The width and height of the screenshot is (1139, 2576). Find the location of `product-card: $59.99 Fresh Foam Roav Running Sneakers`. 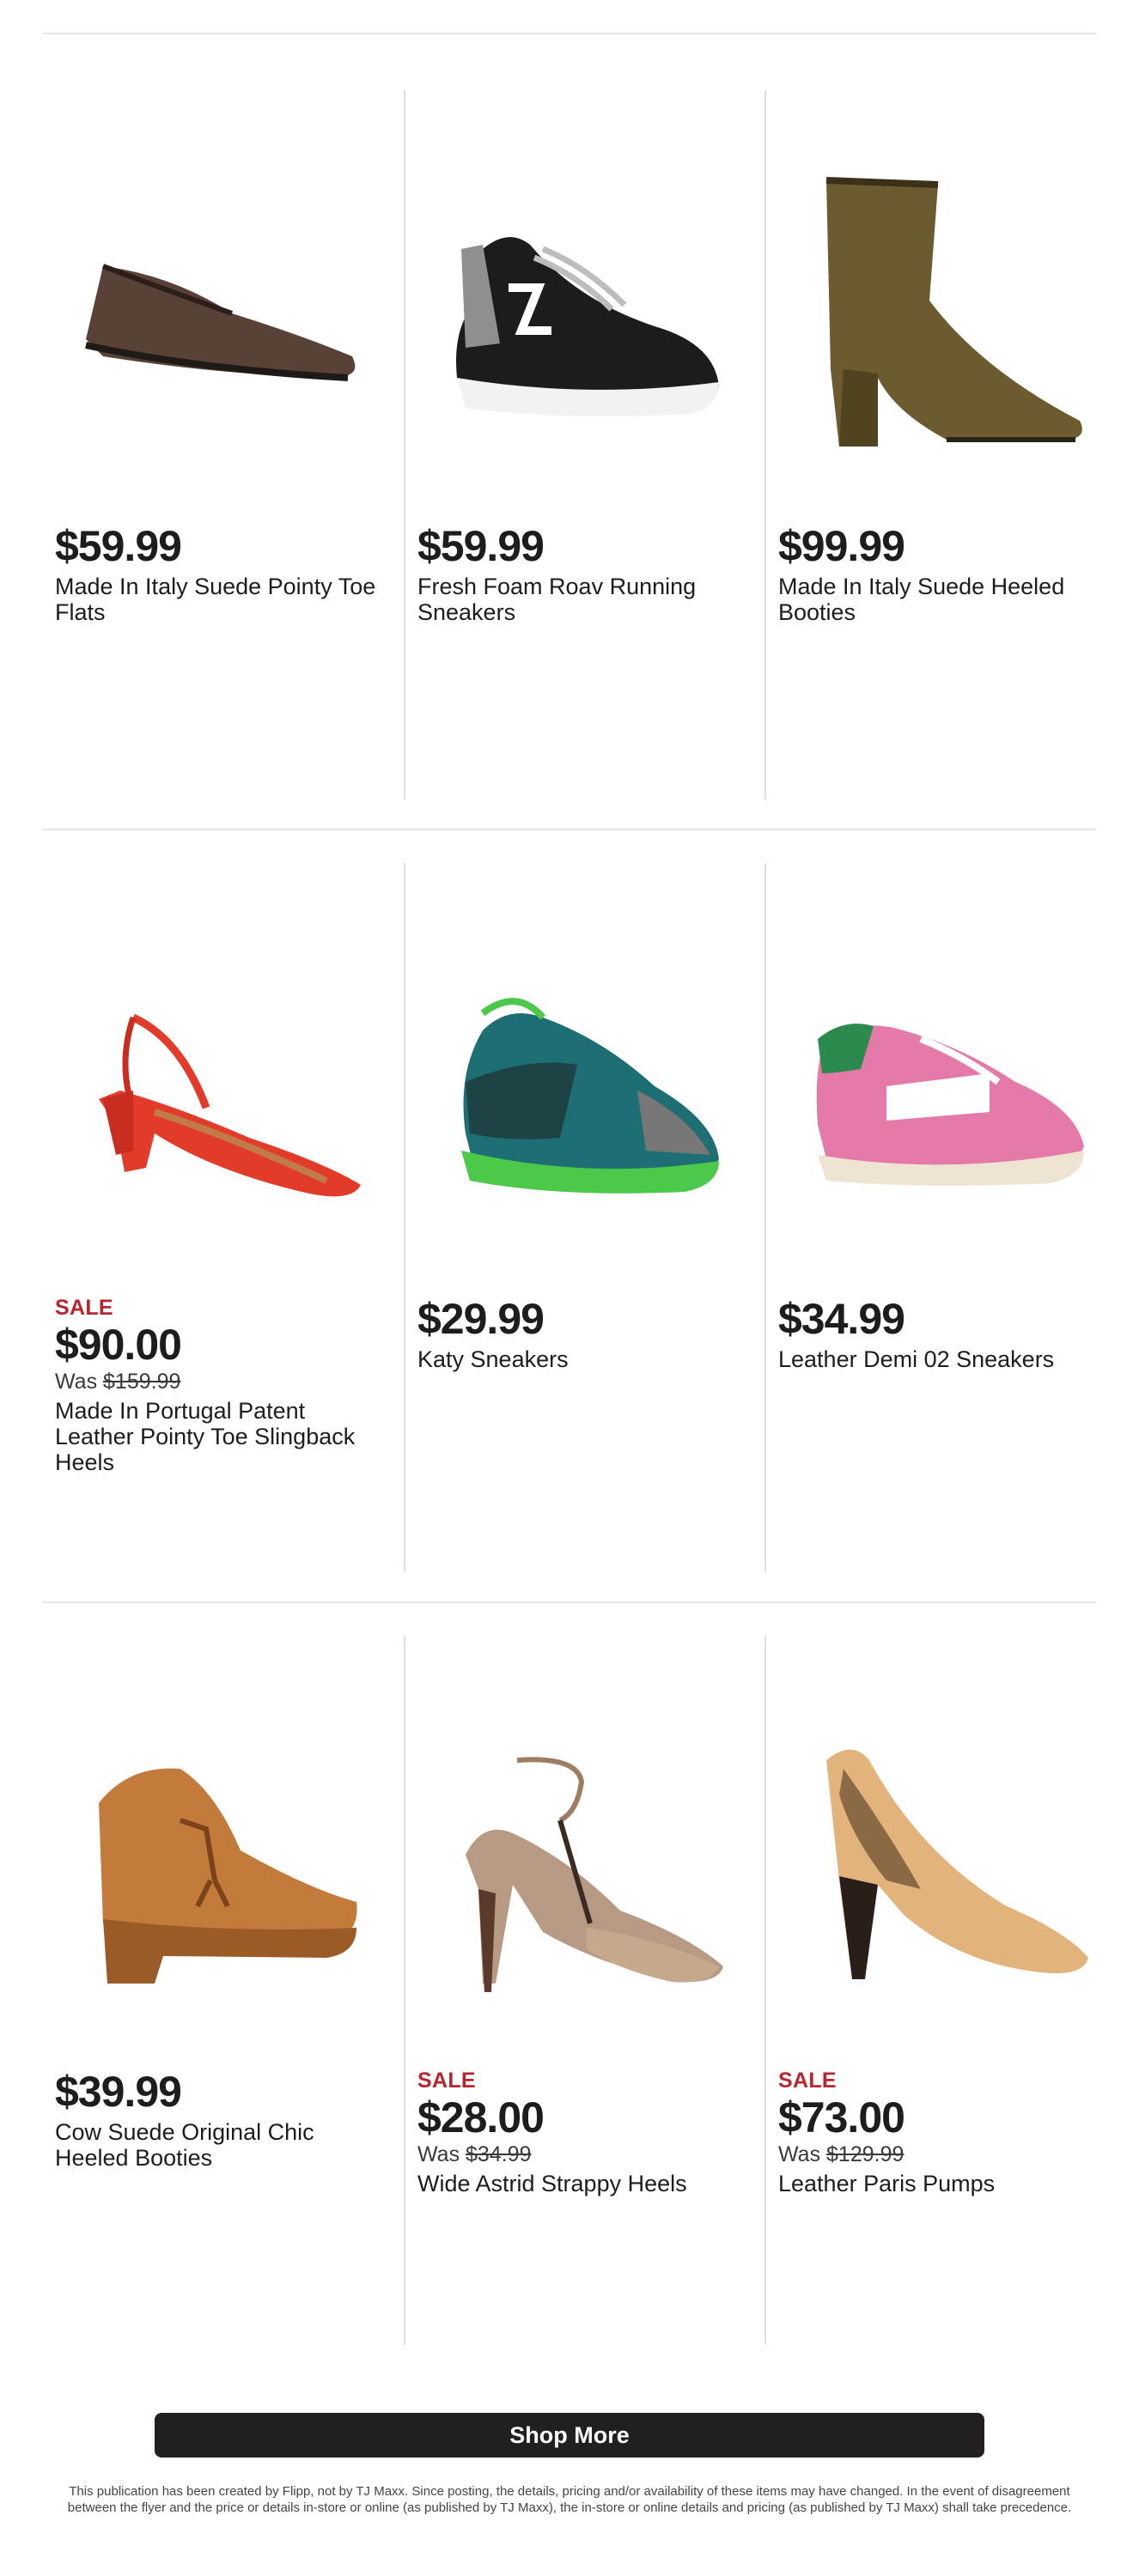

product-card: $59.99 Fresh Foam Roav Running Sneakers is located at coordinates (584, 444).